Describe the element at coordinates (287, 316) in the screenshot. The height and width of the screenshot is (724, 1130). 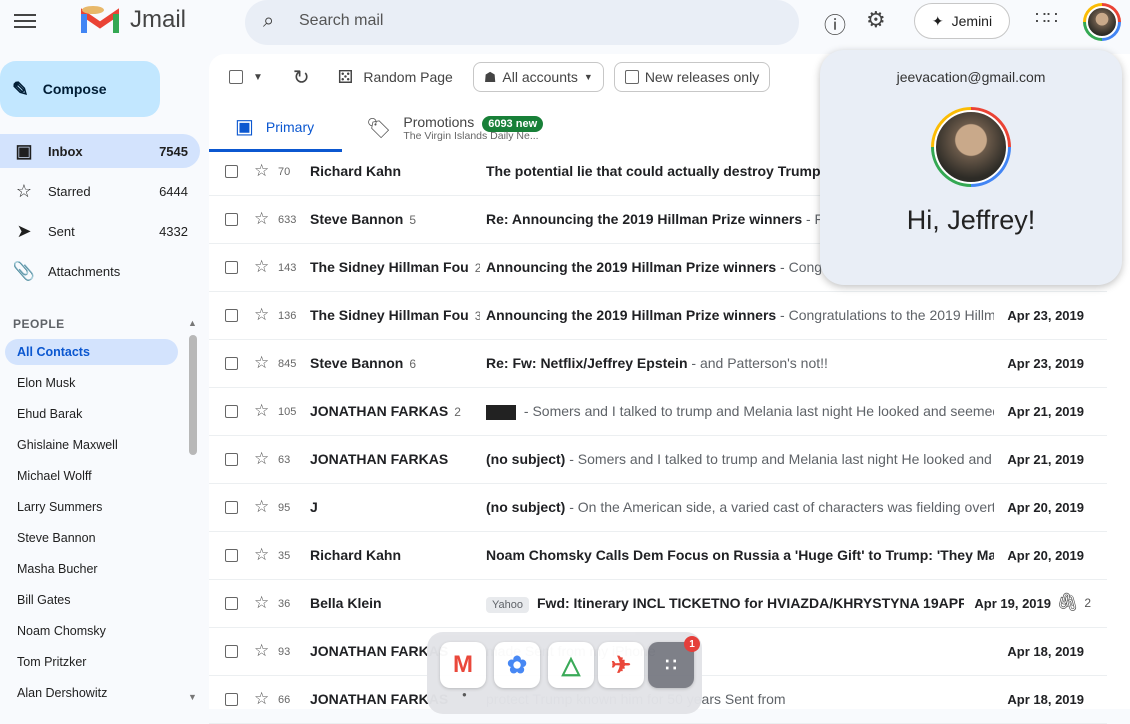
I see `message-count: 136` at that location.